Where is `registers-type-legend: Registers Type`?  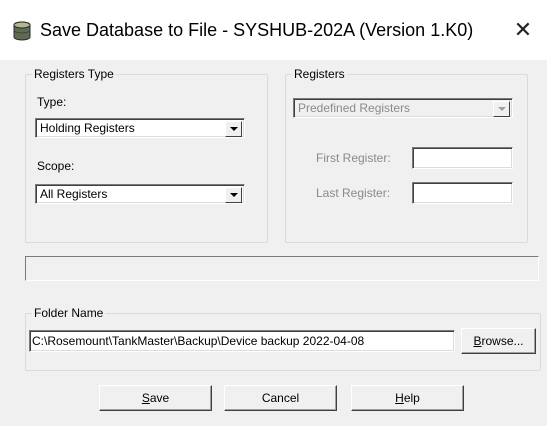
registers-type-legend: Registers Type is located at coordinates (74, 74).